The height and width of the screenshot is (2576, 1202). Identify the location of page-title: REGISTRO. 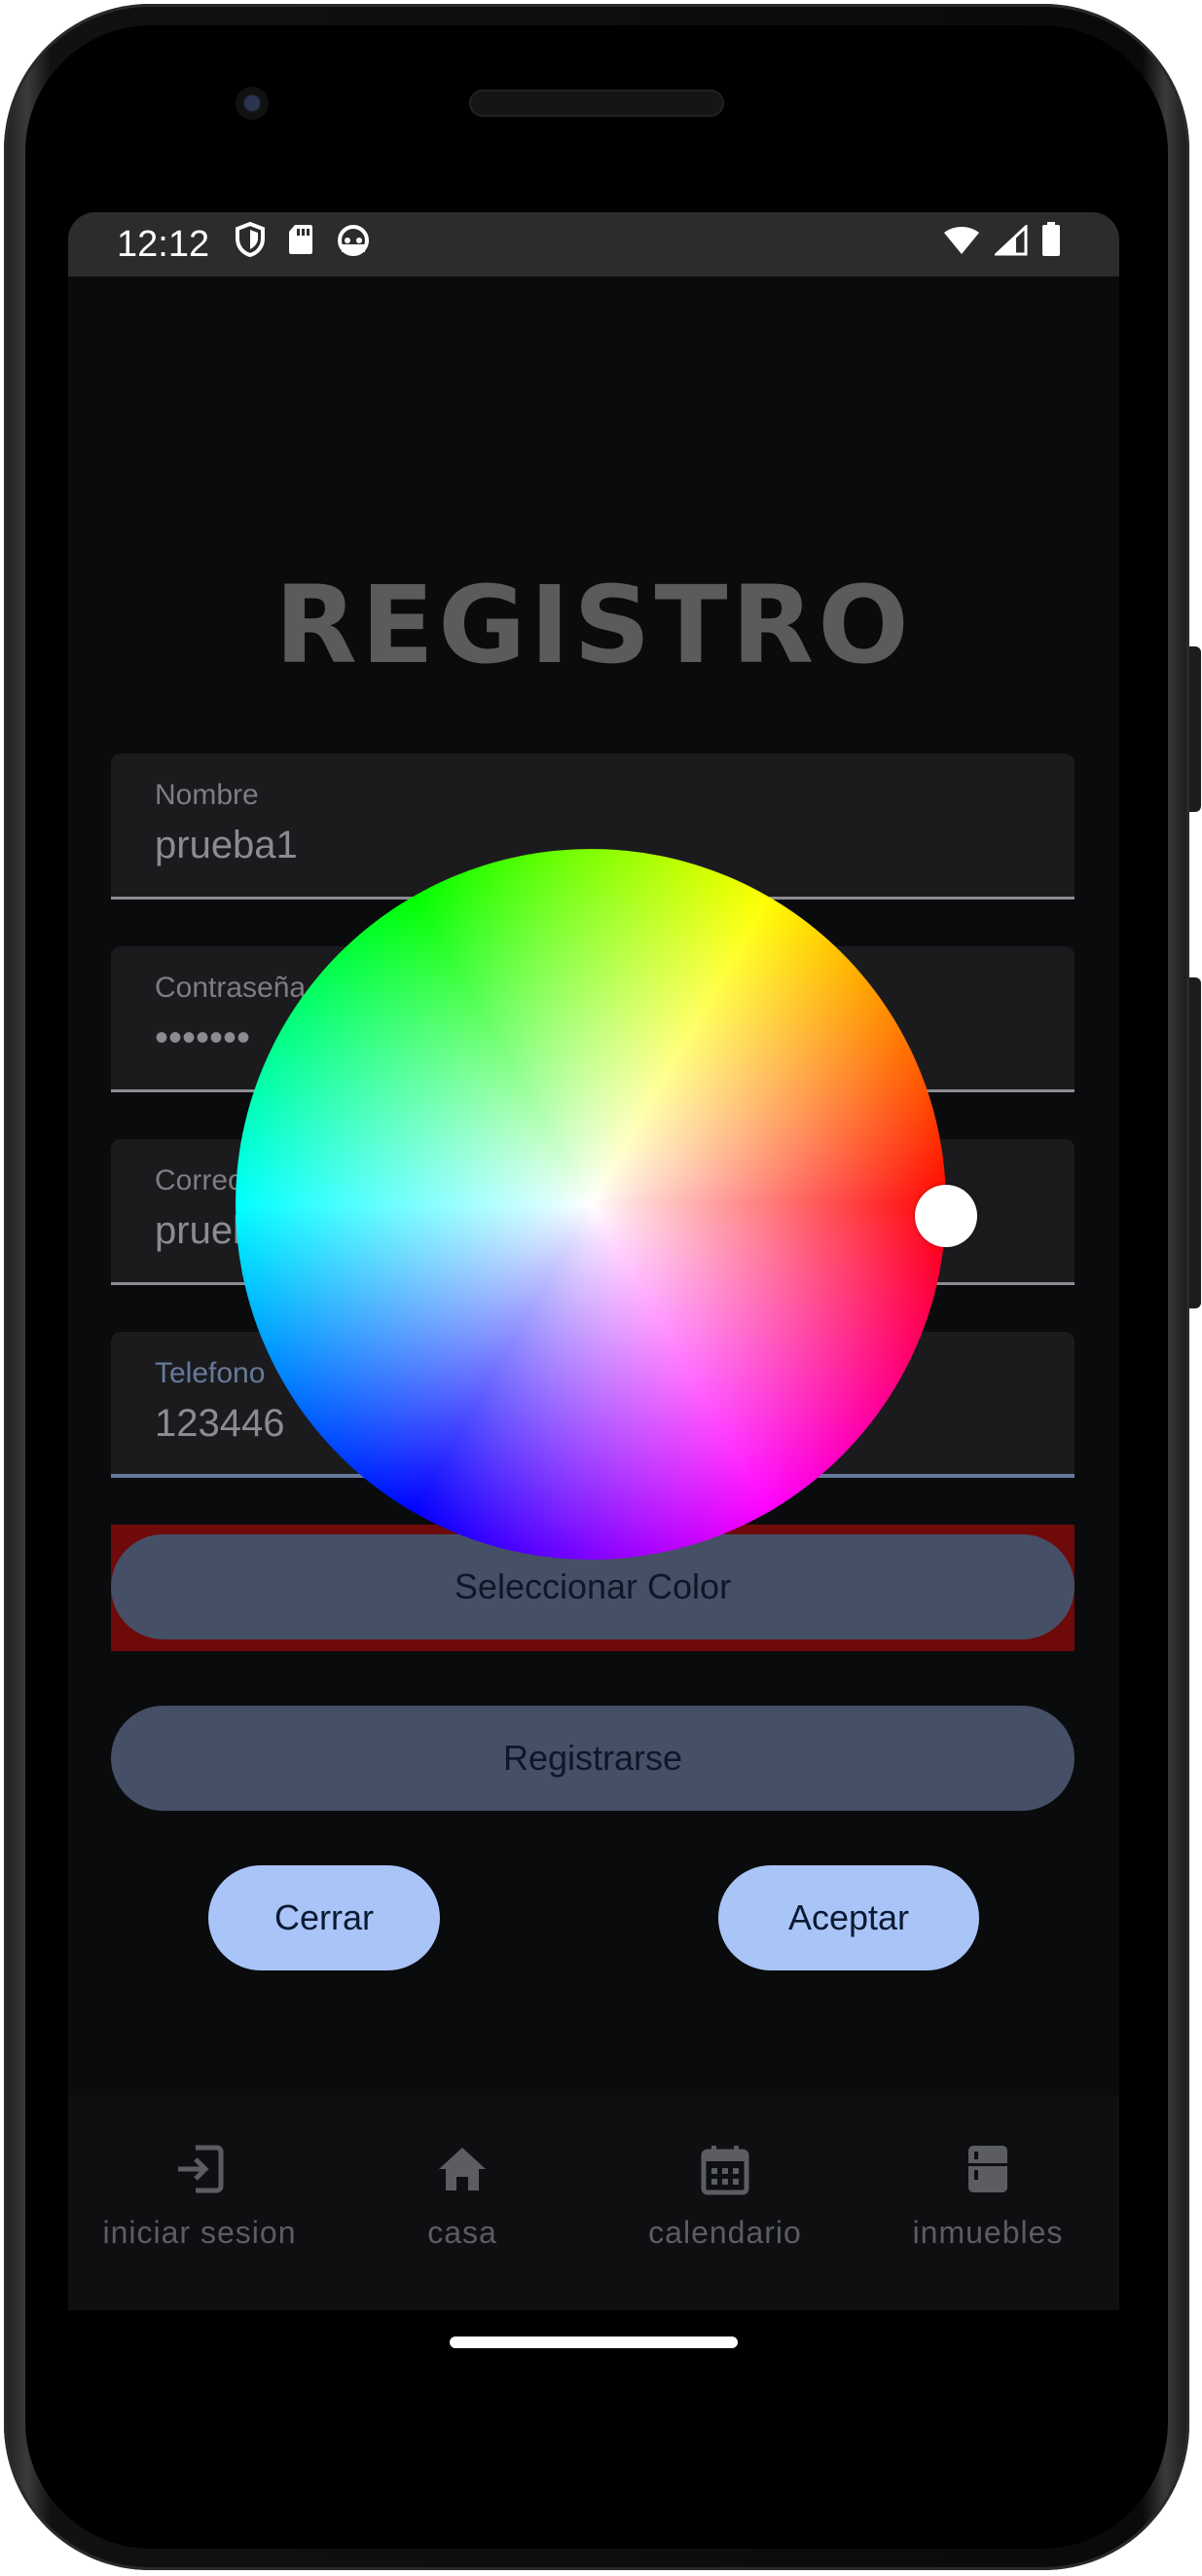
(593, 625).